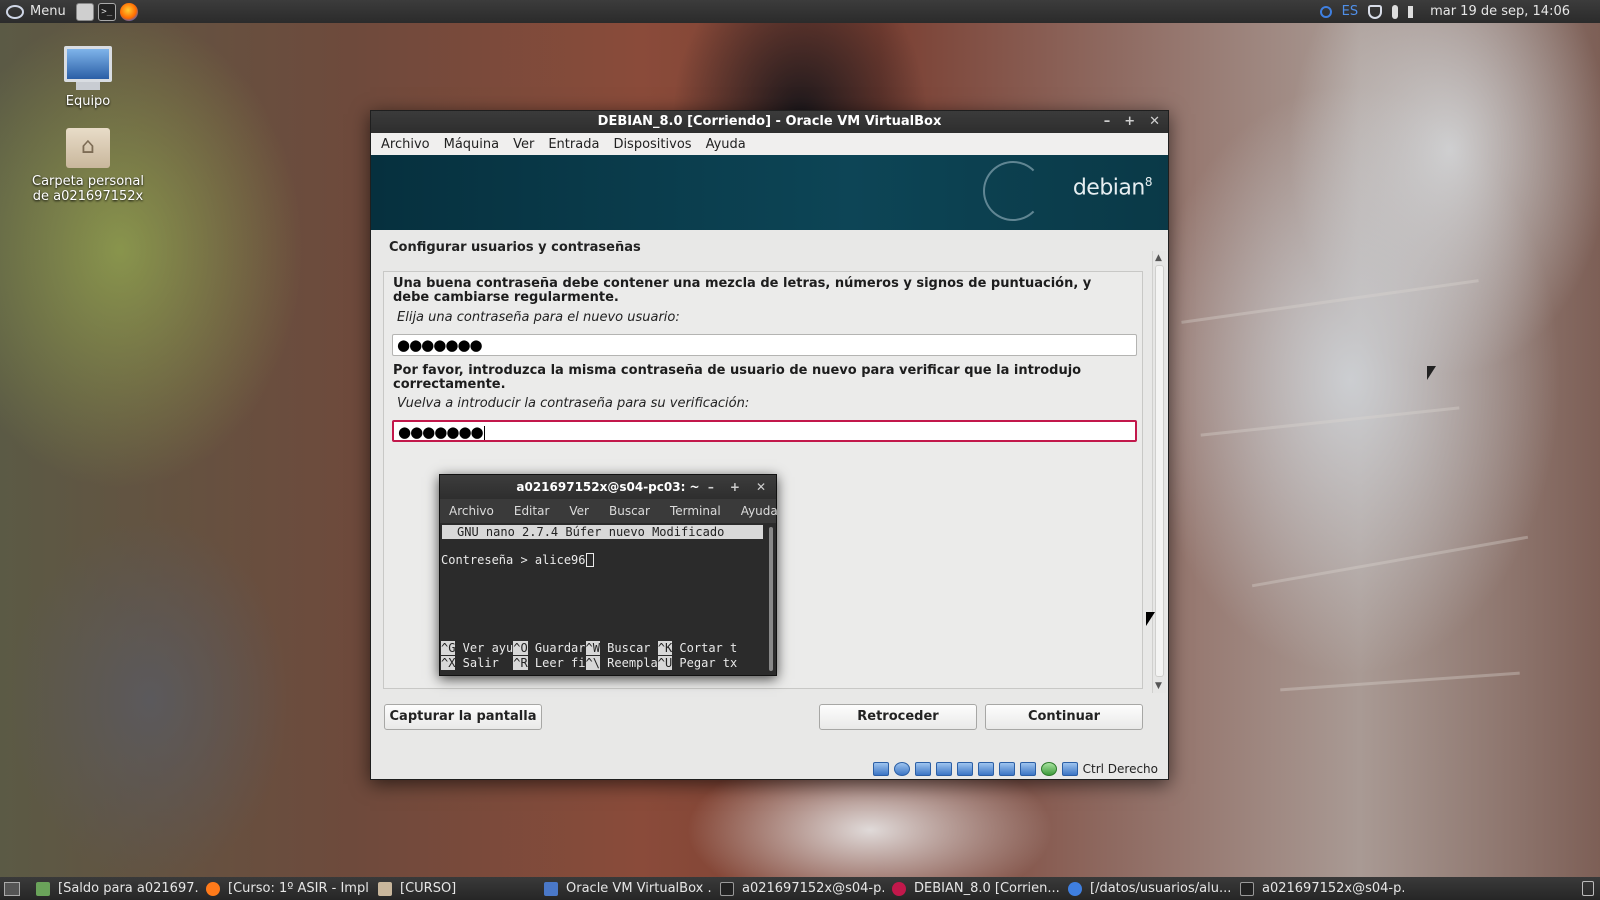 This screenshot has height=900, width=1600. What do you see at coordinates (726, 144) in the screenshot?
I see `menu-ayuda: Ayuda` at bounding box center [726, 144].